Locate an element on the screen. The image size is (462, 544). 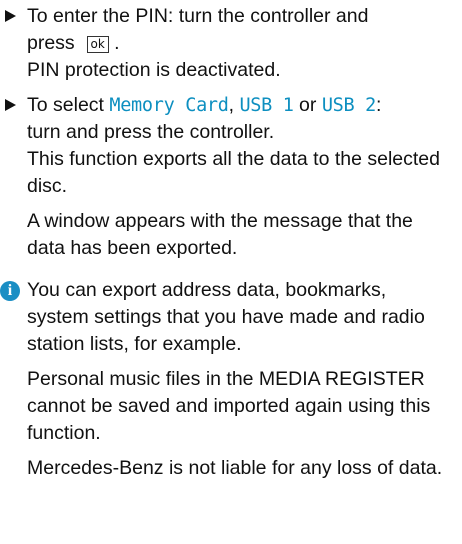
step-result: PIN protection is deactivated. is located at coordinates (154, 70).